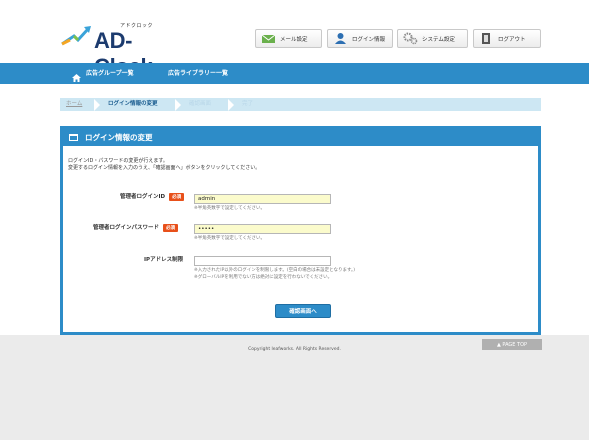 Image resolution: width=589 pixels, height=440 pixels. What do you see at coordinates (486, 38) in the screenshot?
I see `logout-icon` at bounding box center [486, 38].